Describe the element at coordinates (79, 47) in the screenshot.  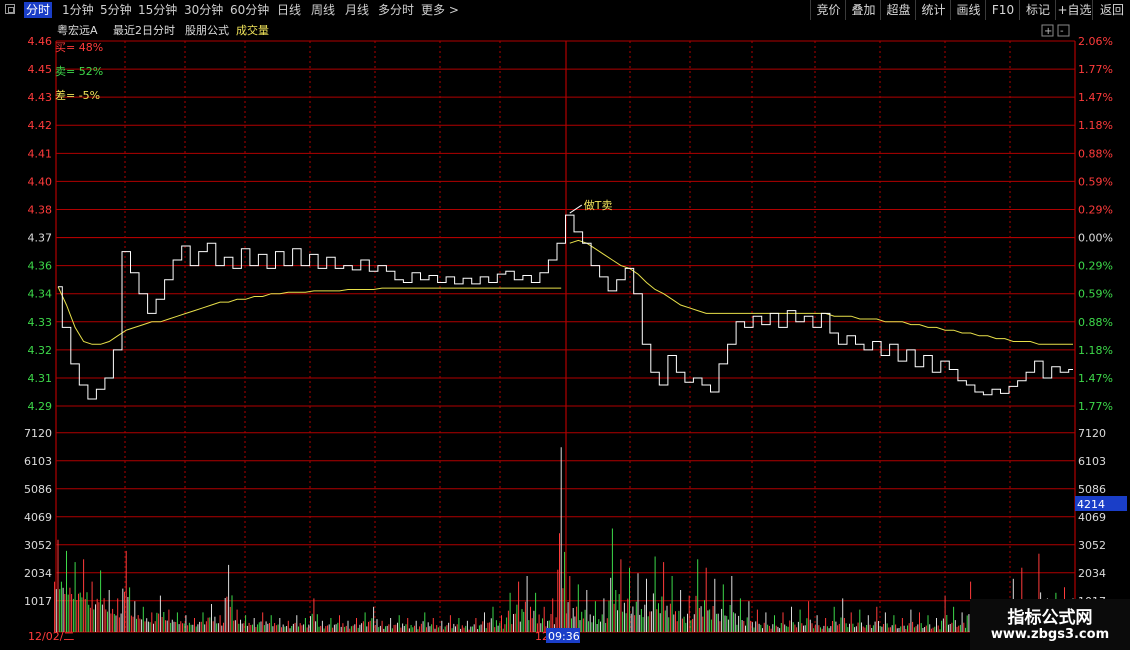
I see `buy-ratio: 买= 48%` at that location.